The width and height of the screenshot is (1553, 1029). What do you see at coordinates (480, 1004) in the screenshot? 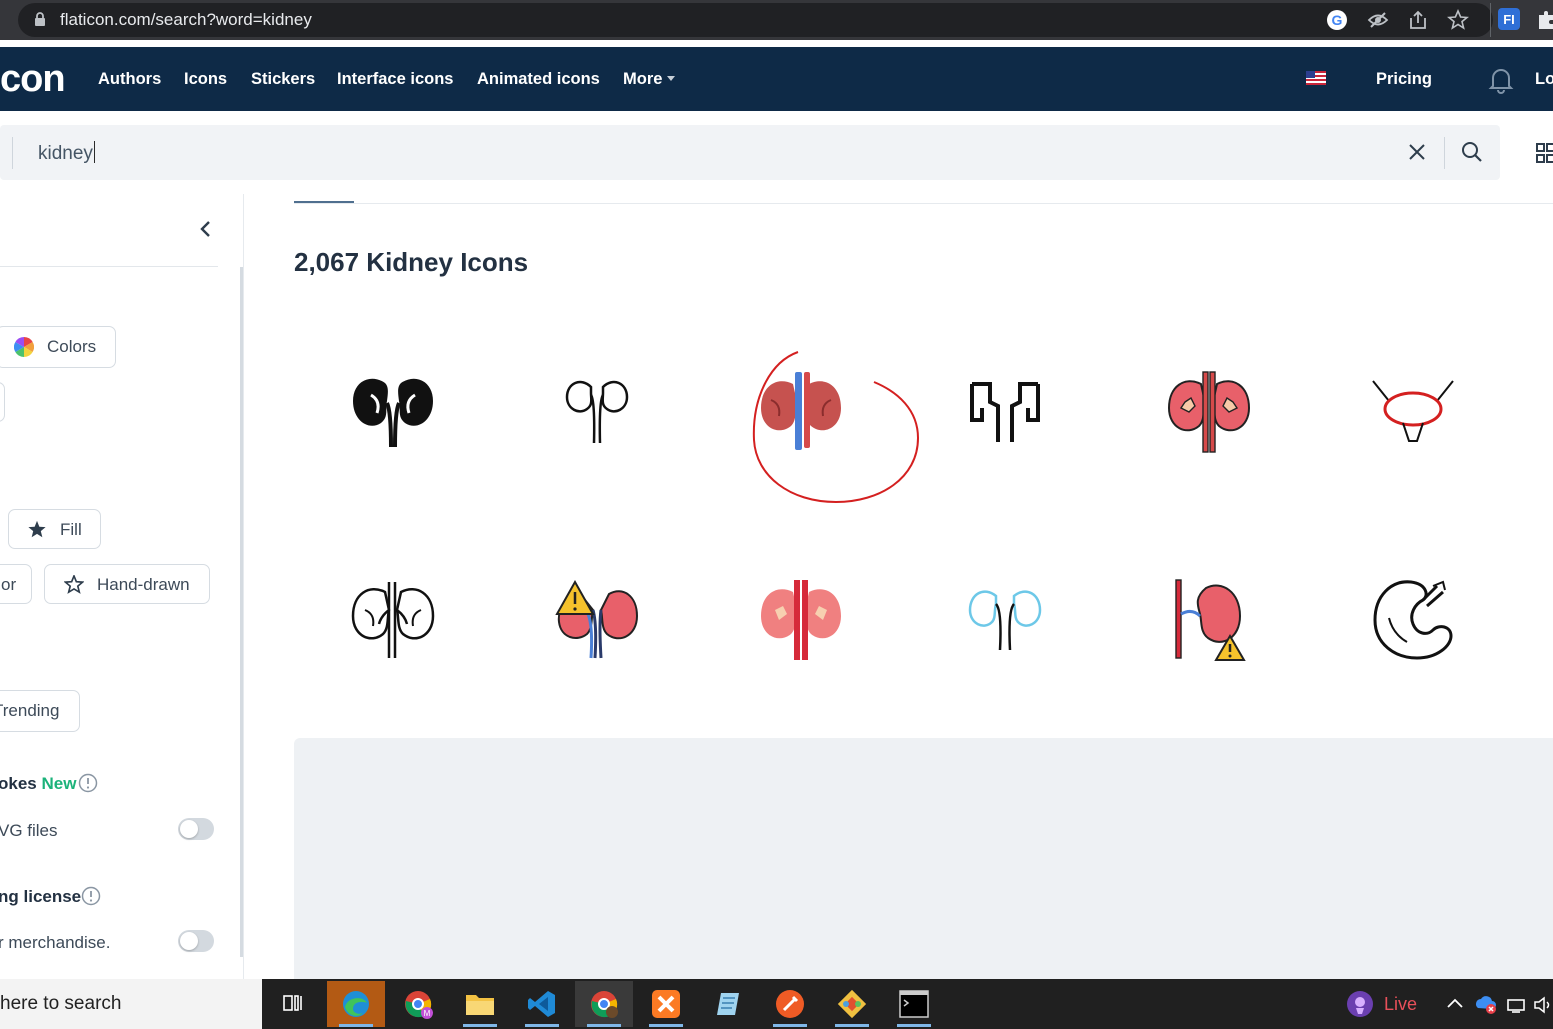
I see `file-explorer-taskbar-icon` at bounding box center [480, 1004].